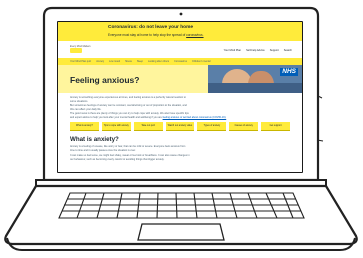 The width and height of the screenshot is (363, 258). Describe the element at coordinates (212, 126) in the screenshot. I see `quick-link-types: Types of anxiety` at that location.